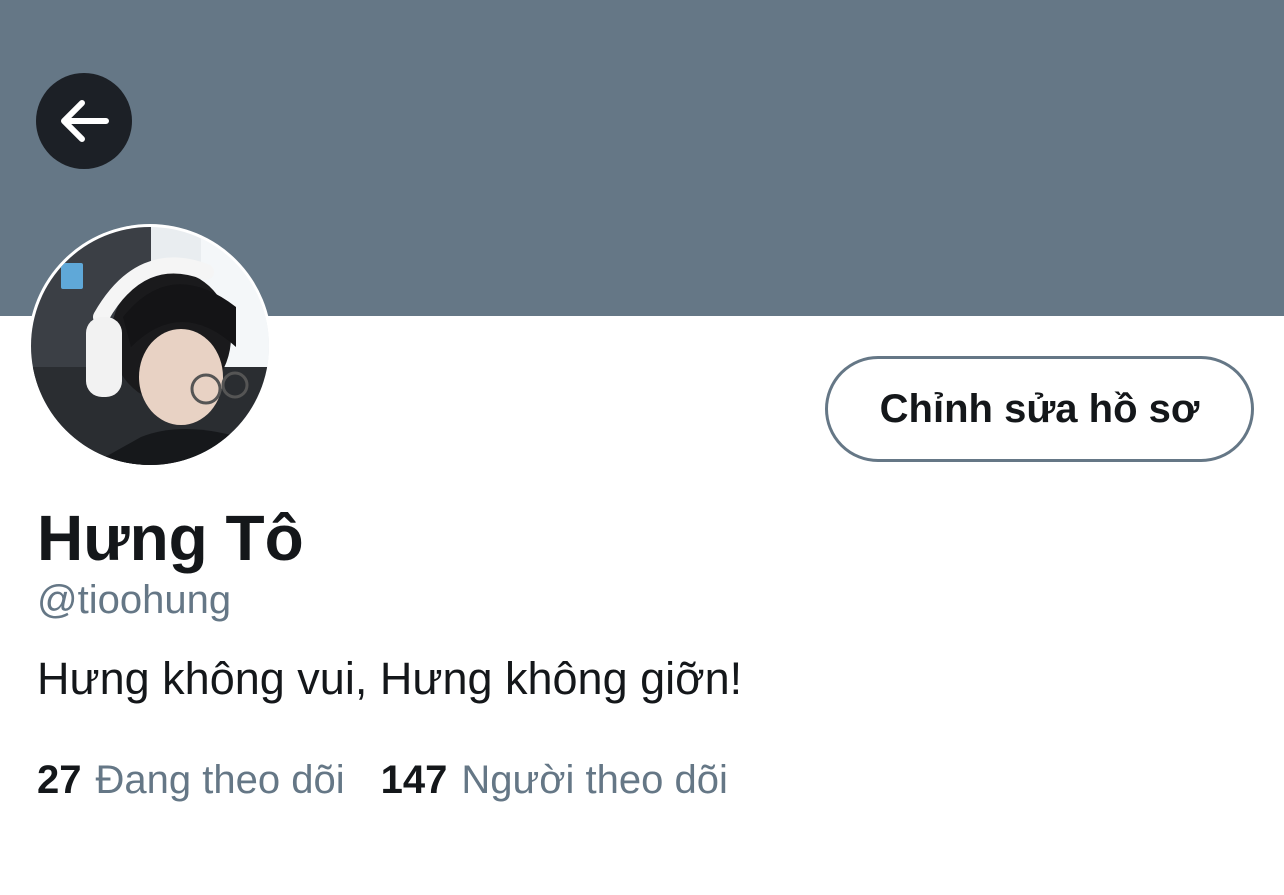 The width and height of the screenshot is (1284, 895). What do you see at coordinates (1039, 409) in the screenshot?
I see `edit-profile-button: Chỉnh sửa hồ sơ` at bounding box center [1039, 409].